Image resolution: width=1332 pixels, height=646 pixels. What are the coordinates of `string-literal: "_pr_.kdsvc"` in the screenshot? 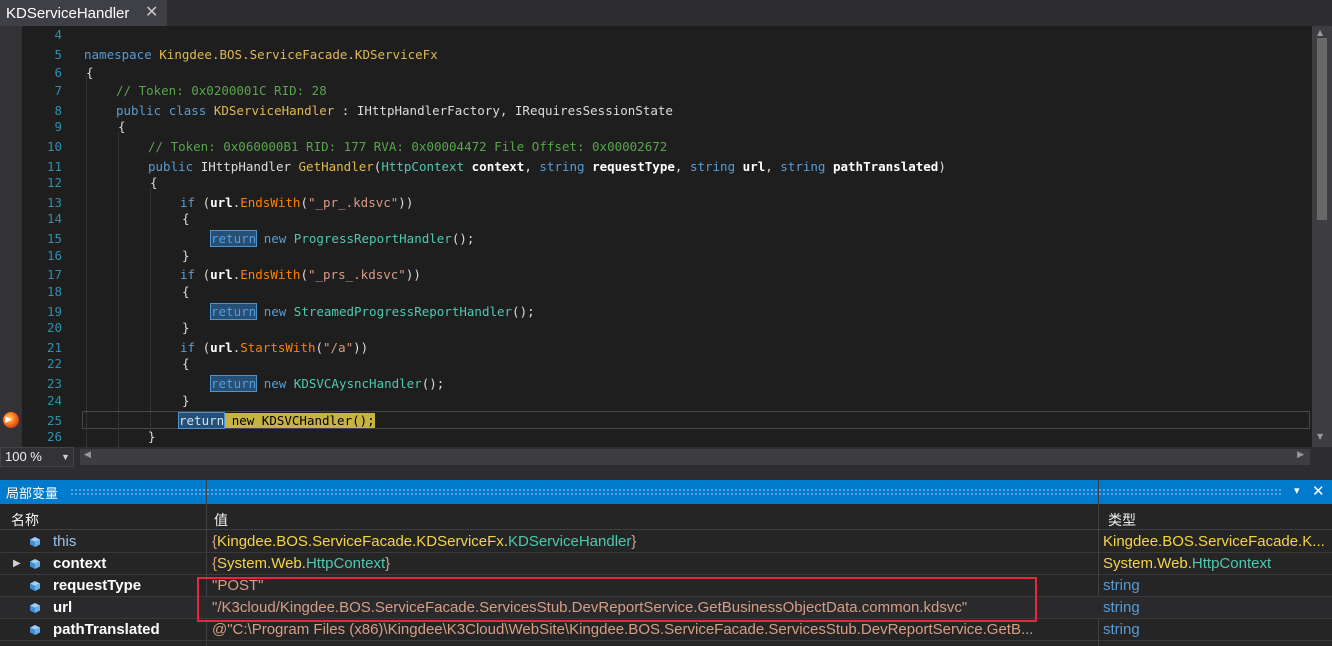 It's located at (353, 202).